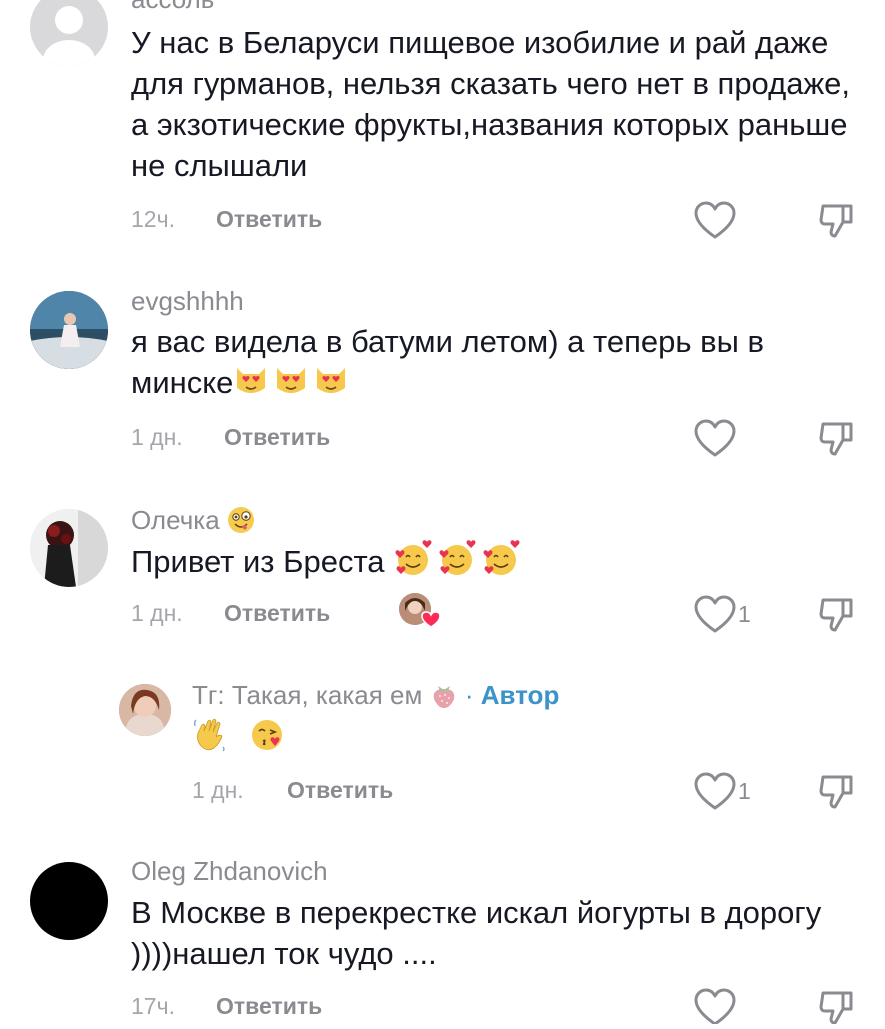 The height and width of the screenshot is (1029, 885). I want to click on comment-text-body: Привет из Бреста, so click(258, 562).